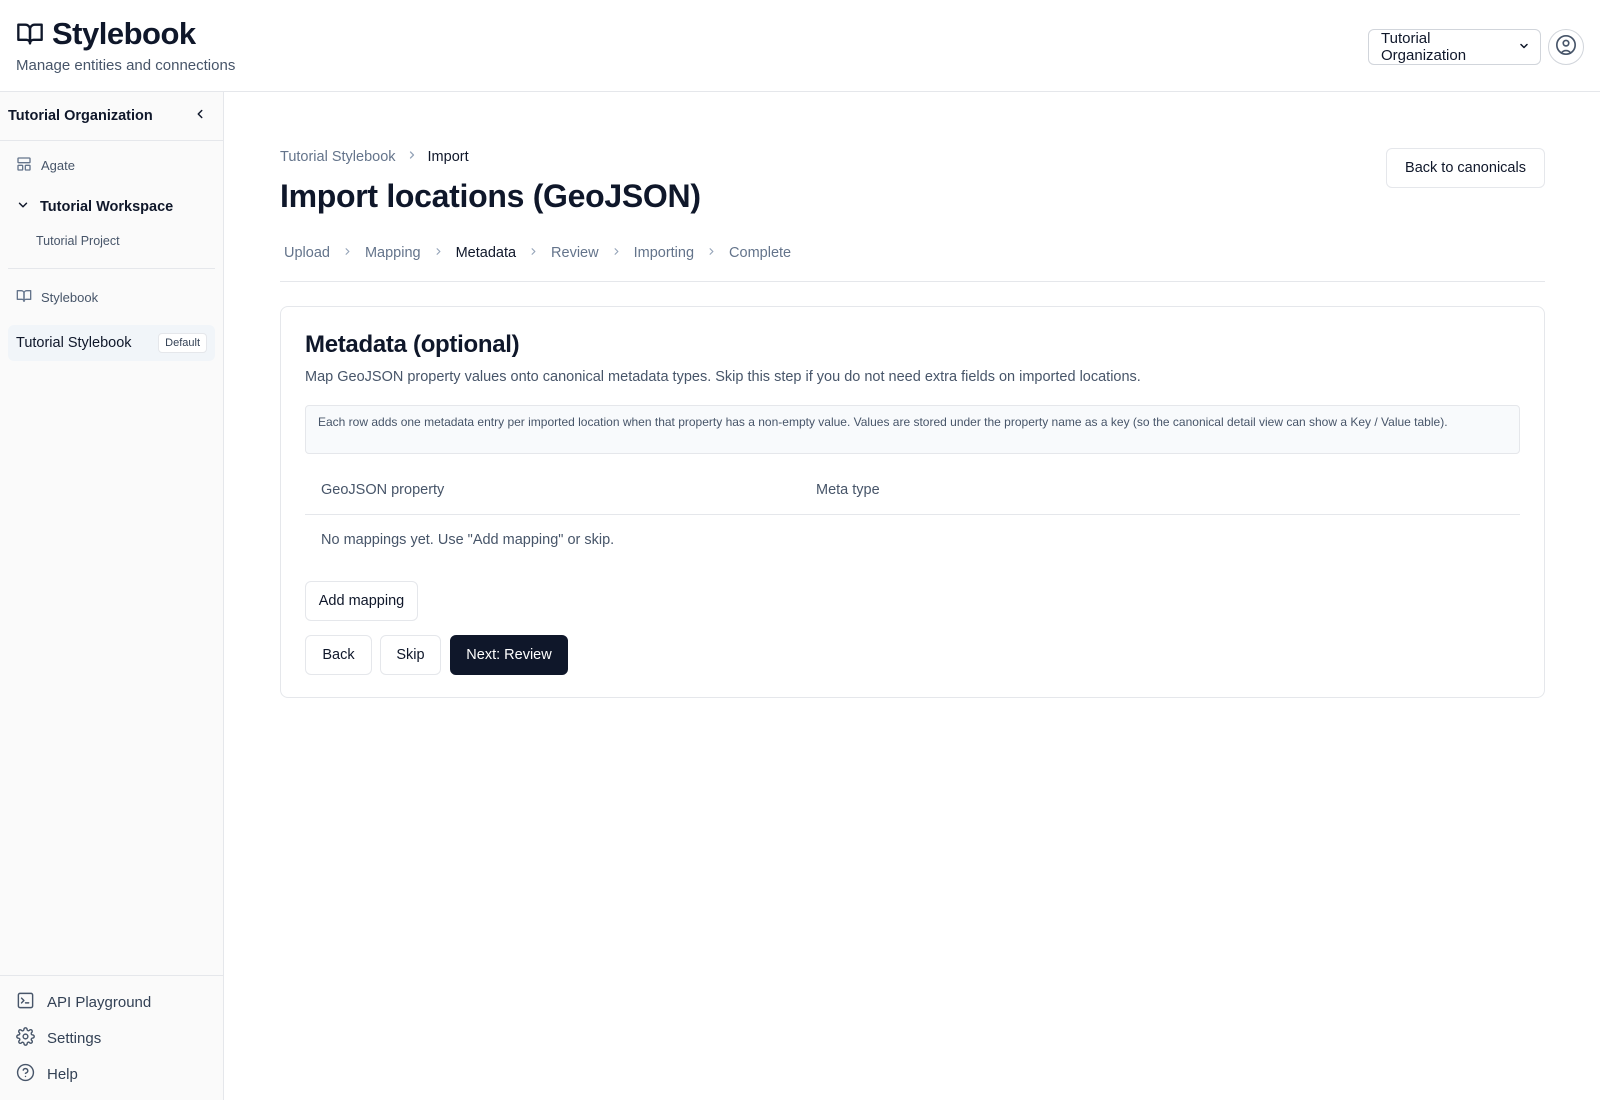 The height and width of the screenshot is (1100, 1600). I want to click on step-upload: Upload, so click(307, 253).